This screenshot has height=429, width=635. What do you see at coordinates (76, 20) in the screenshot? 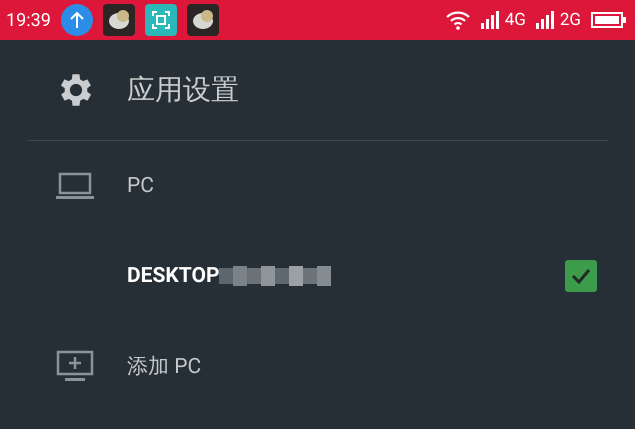
I see `upload-icon` at bounding box center [76, 20].